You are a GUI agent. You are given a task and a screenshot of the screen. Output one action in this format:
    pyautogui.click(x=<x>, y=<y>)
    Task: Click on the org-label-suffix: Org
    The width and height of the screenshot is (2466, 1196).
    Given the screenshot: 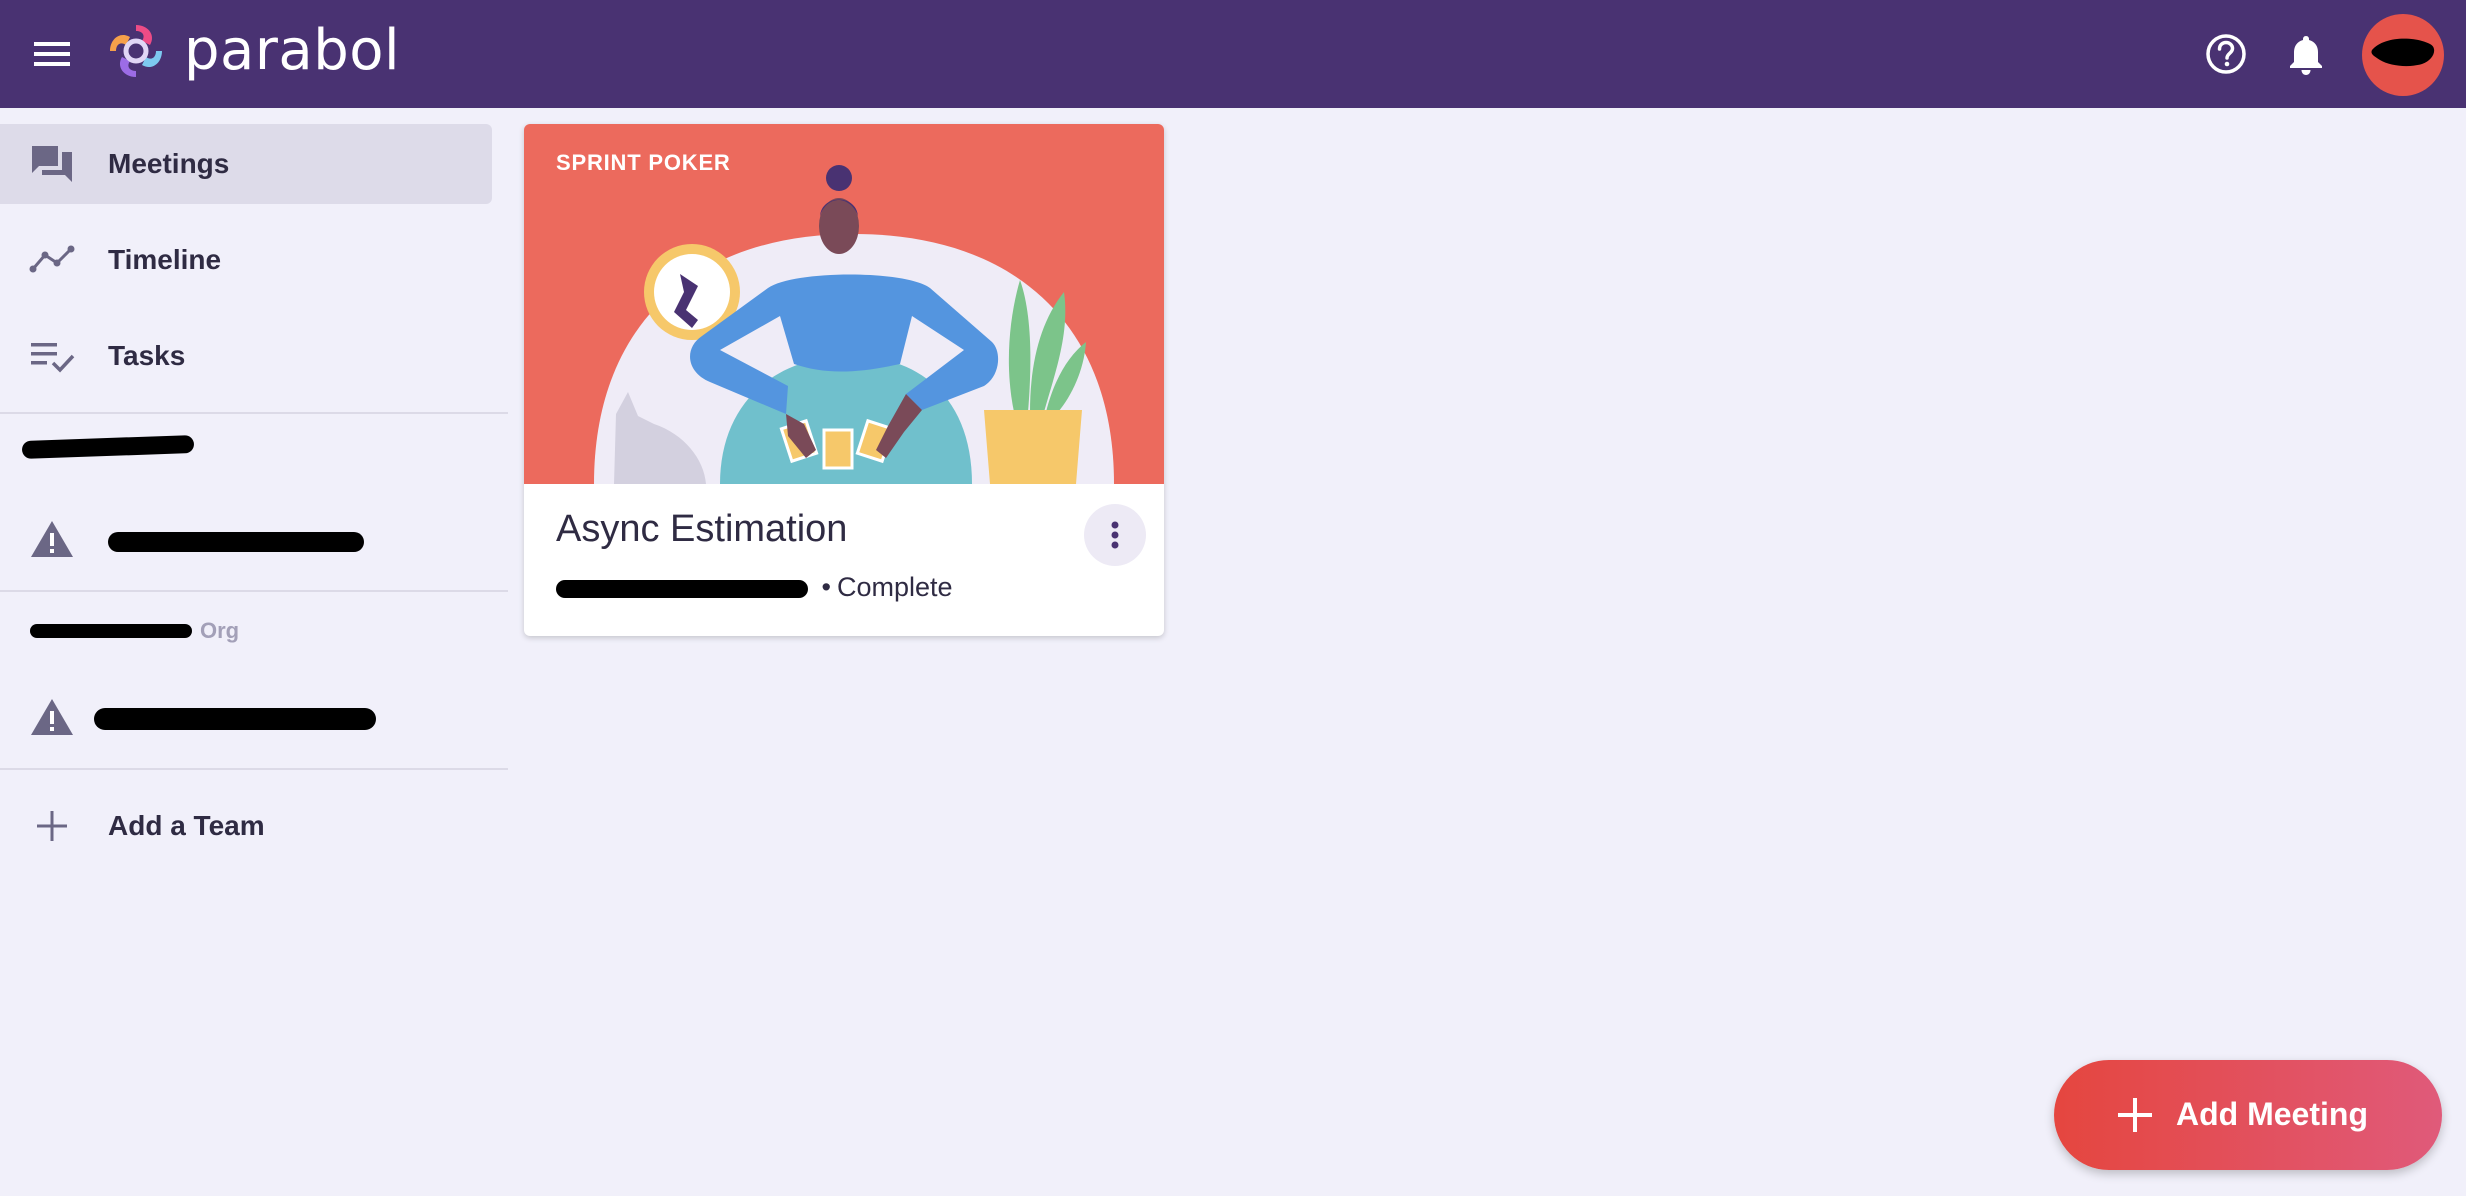 What is the action you would take?
    pyautogui.click(x=220, y=630)
    